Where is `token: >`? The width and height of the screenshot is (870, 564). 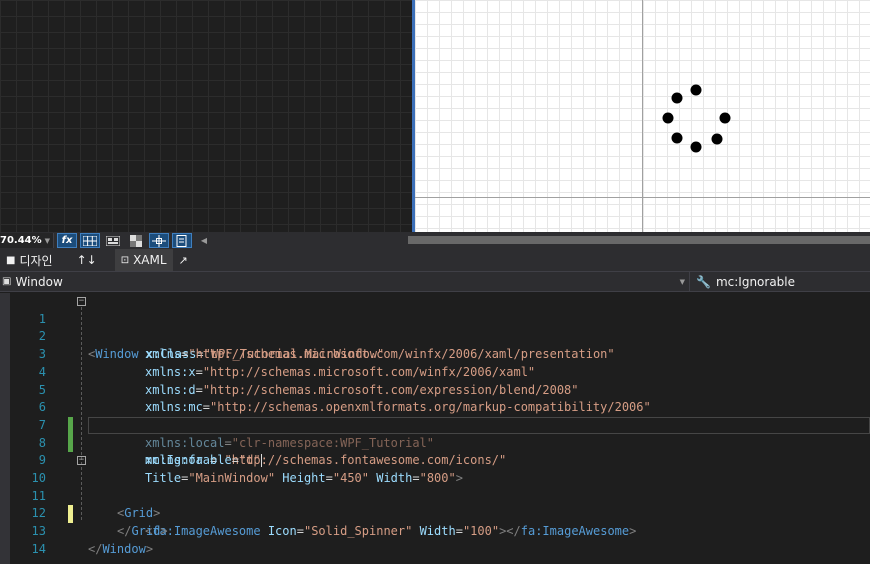 token: > is located at coordinates (149, 548).